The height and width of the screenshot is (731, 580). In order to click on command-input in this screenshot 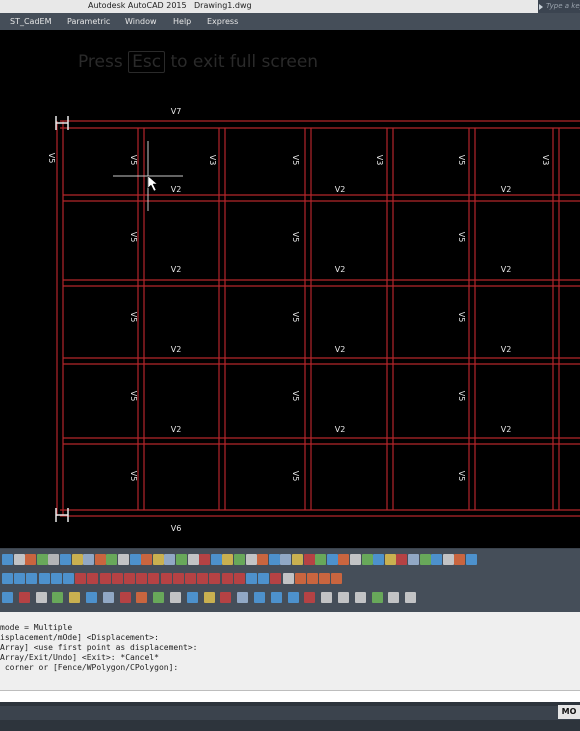, I will do `click(290, 696)`.